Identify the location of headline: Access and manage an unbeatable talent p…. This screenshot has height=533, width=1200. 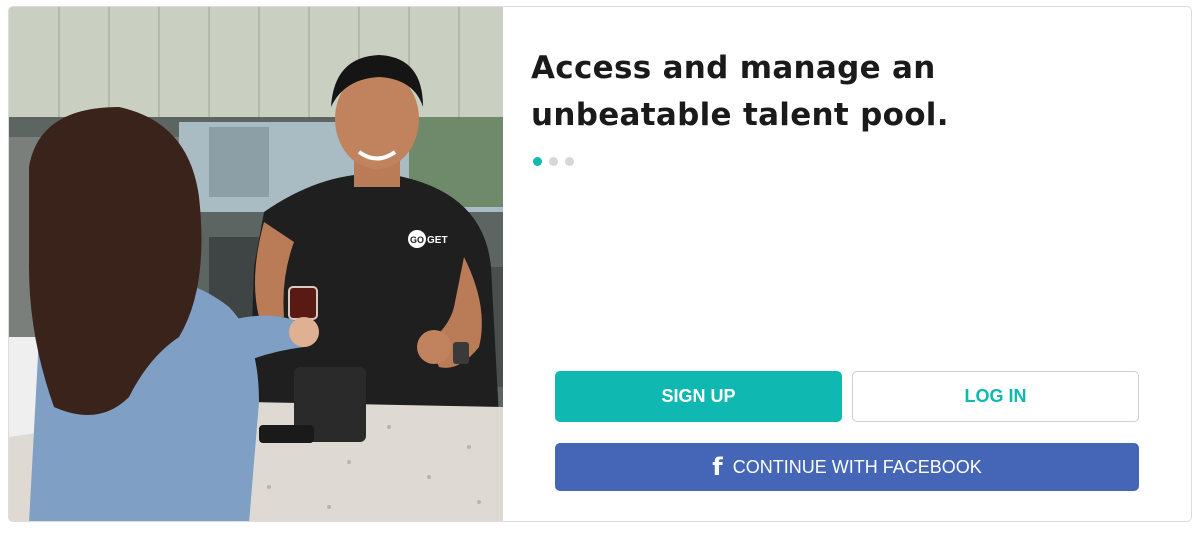
(740, 91).